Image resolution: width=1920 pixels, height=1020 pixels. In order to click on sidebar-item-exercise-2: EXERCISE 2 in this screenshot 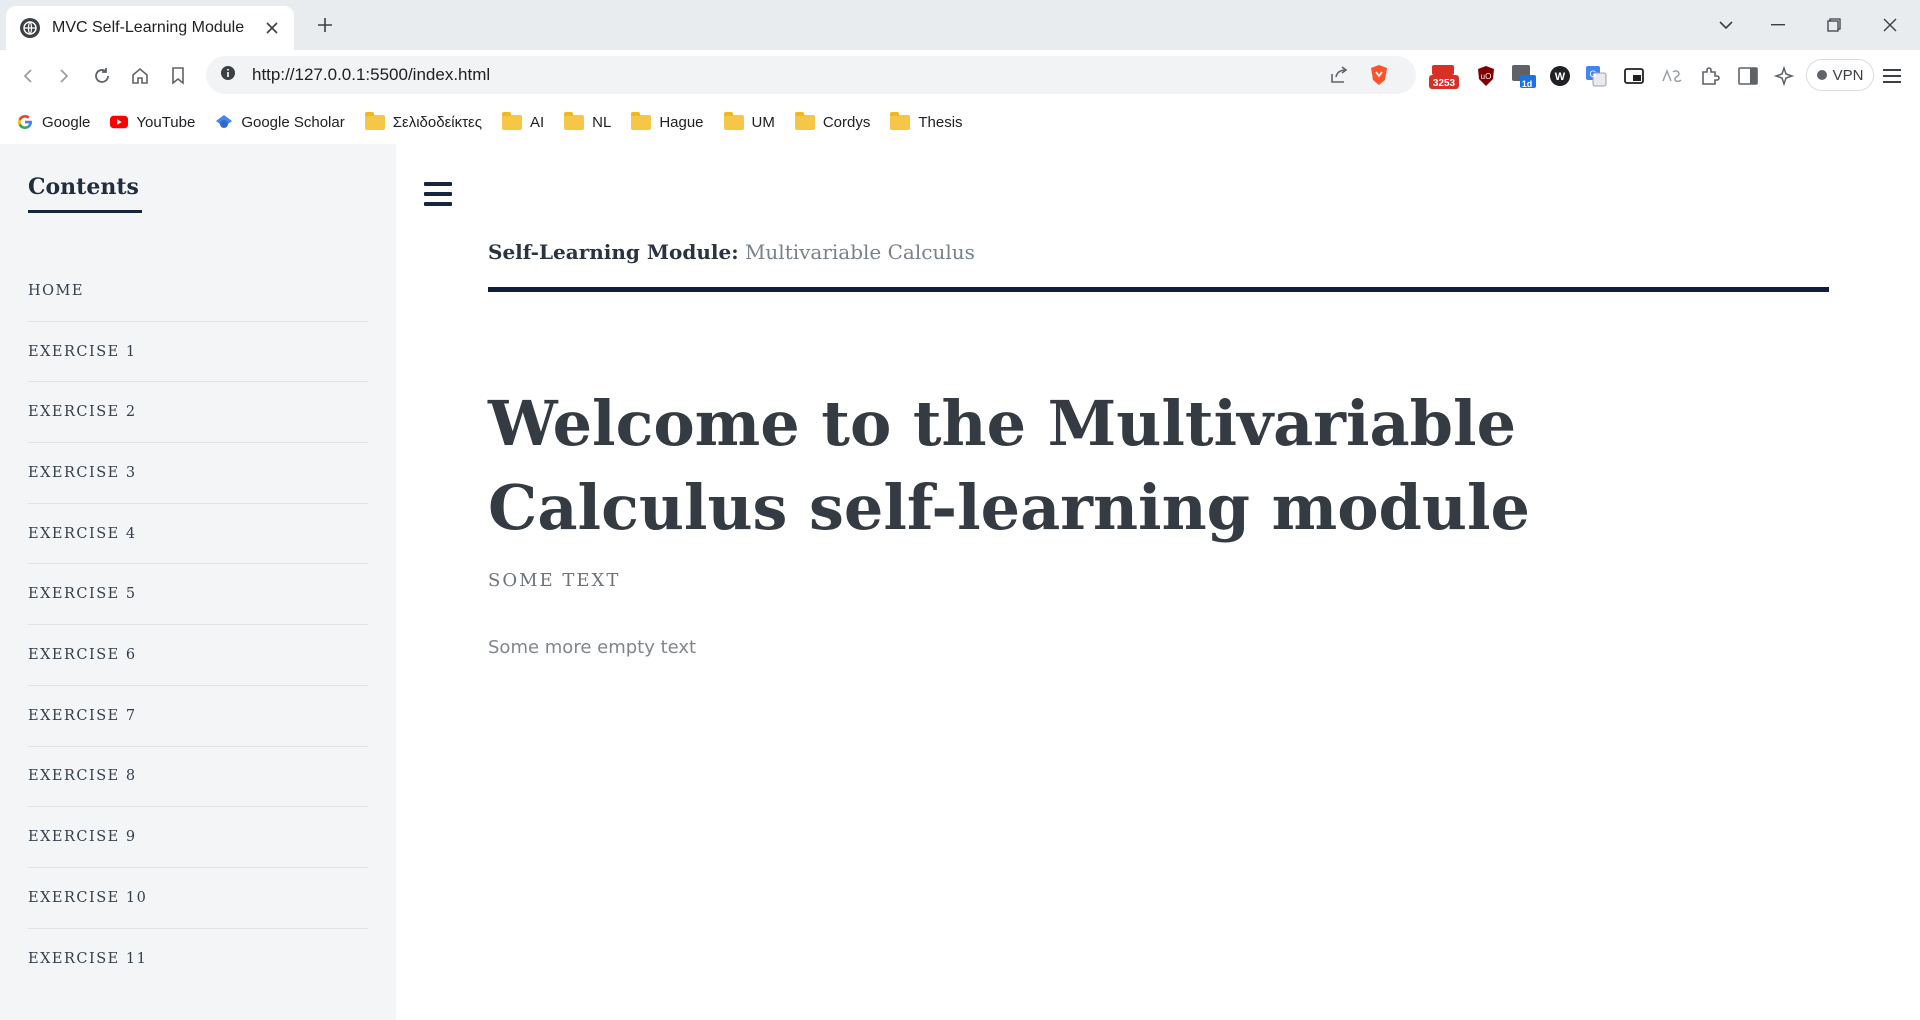, I will do `click(198, 413)`.